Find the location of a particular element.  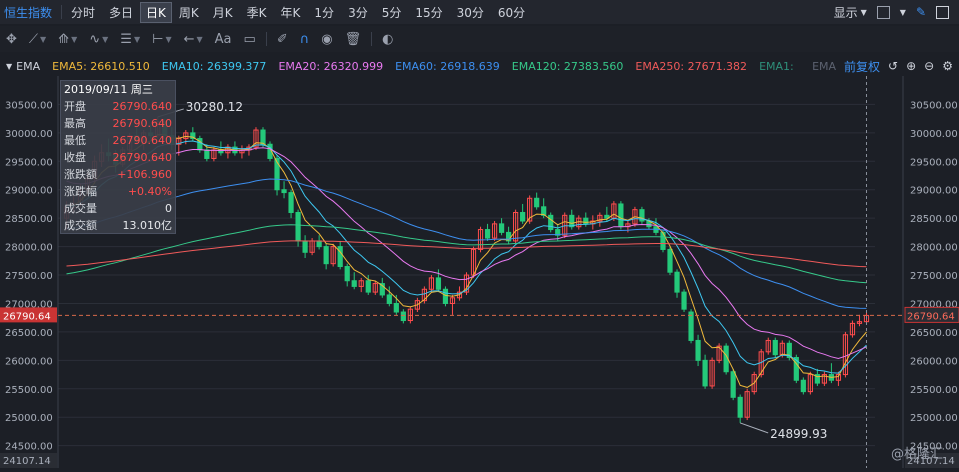

arrow-tool: ← ▼ is located at coordinates (193, 39).